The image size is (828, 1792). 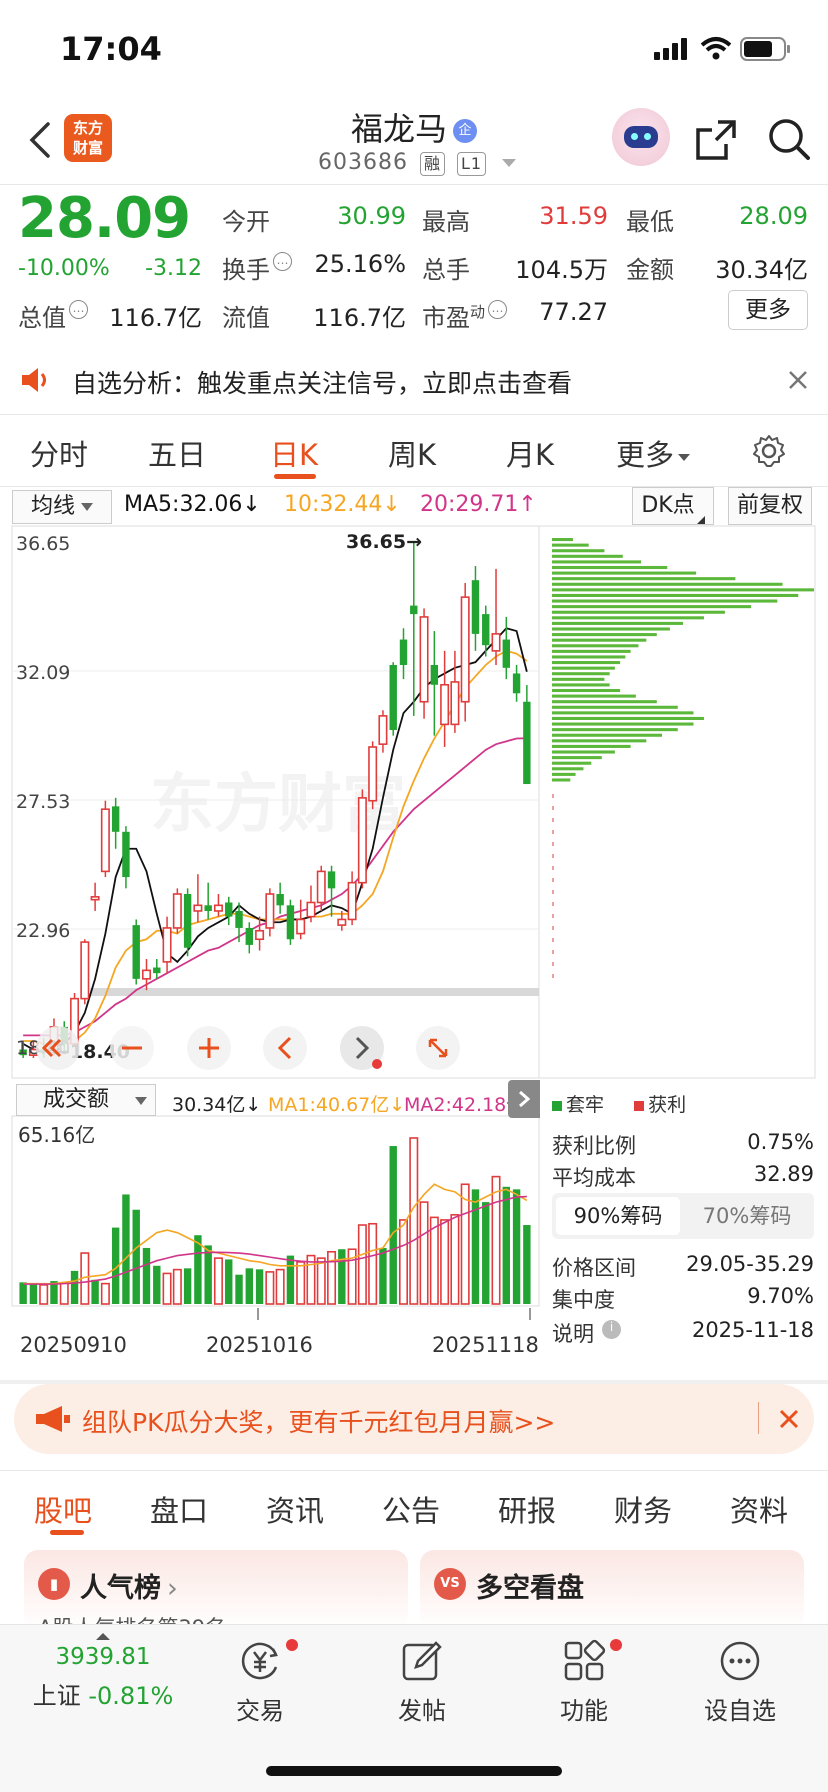 I want to click on more-button: 更多, so click(x=768, y=310).